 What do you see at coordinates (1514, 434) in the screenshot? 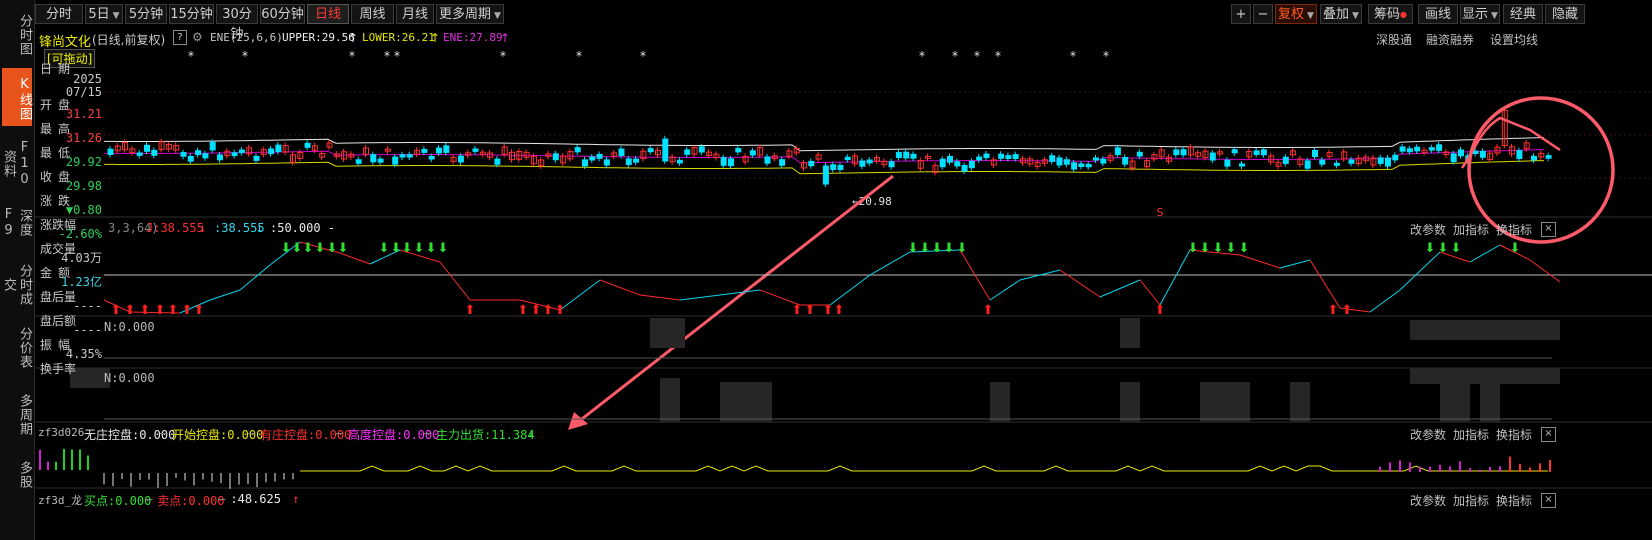
I see `pane4-btn-2: 换指标` at bounding box center [1514, 434].